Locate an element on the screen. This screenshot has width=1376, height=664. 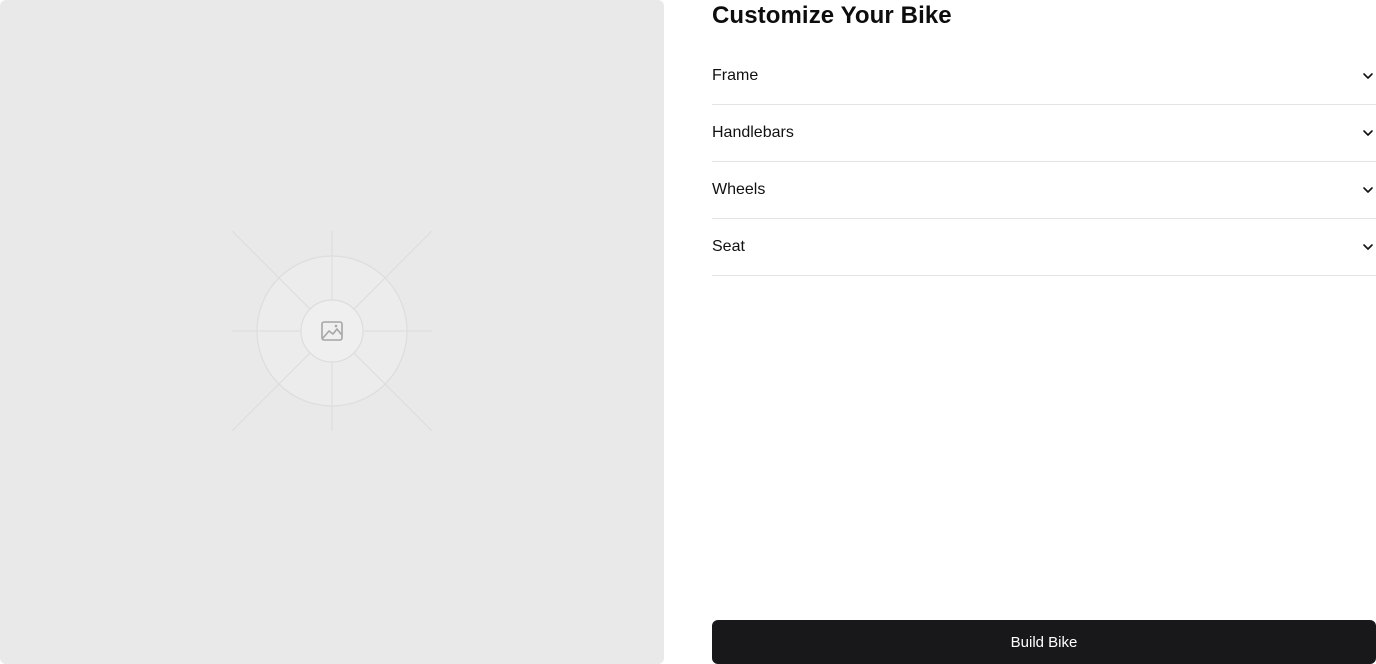
accordion-item-wheels: Wheels is located at coordinates (1044, 190).